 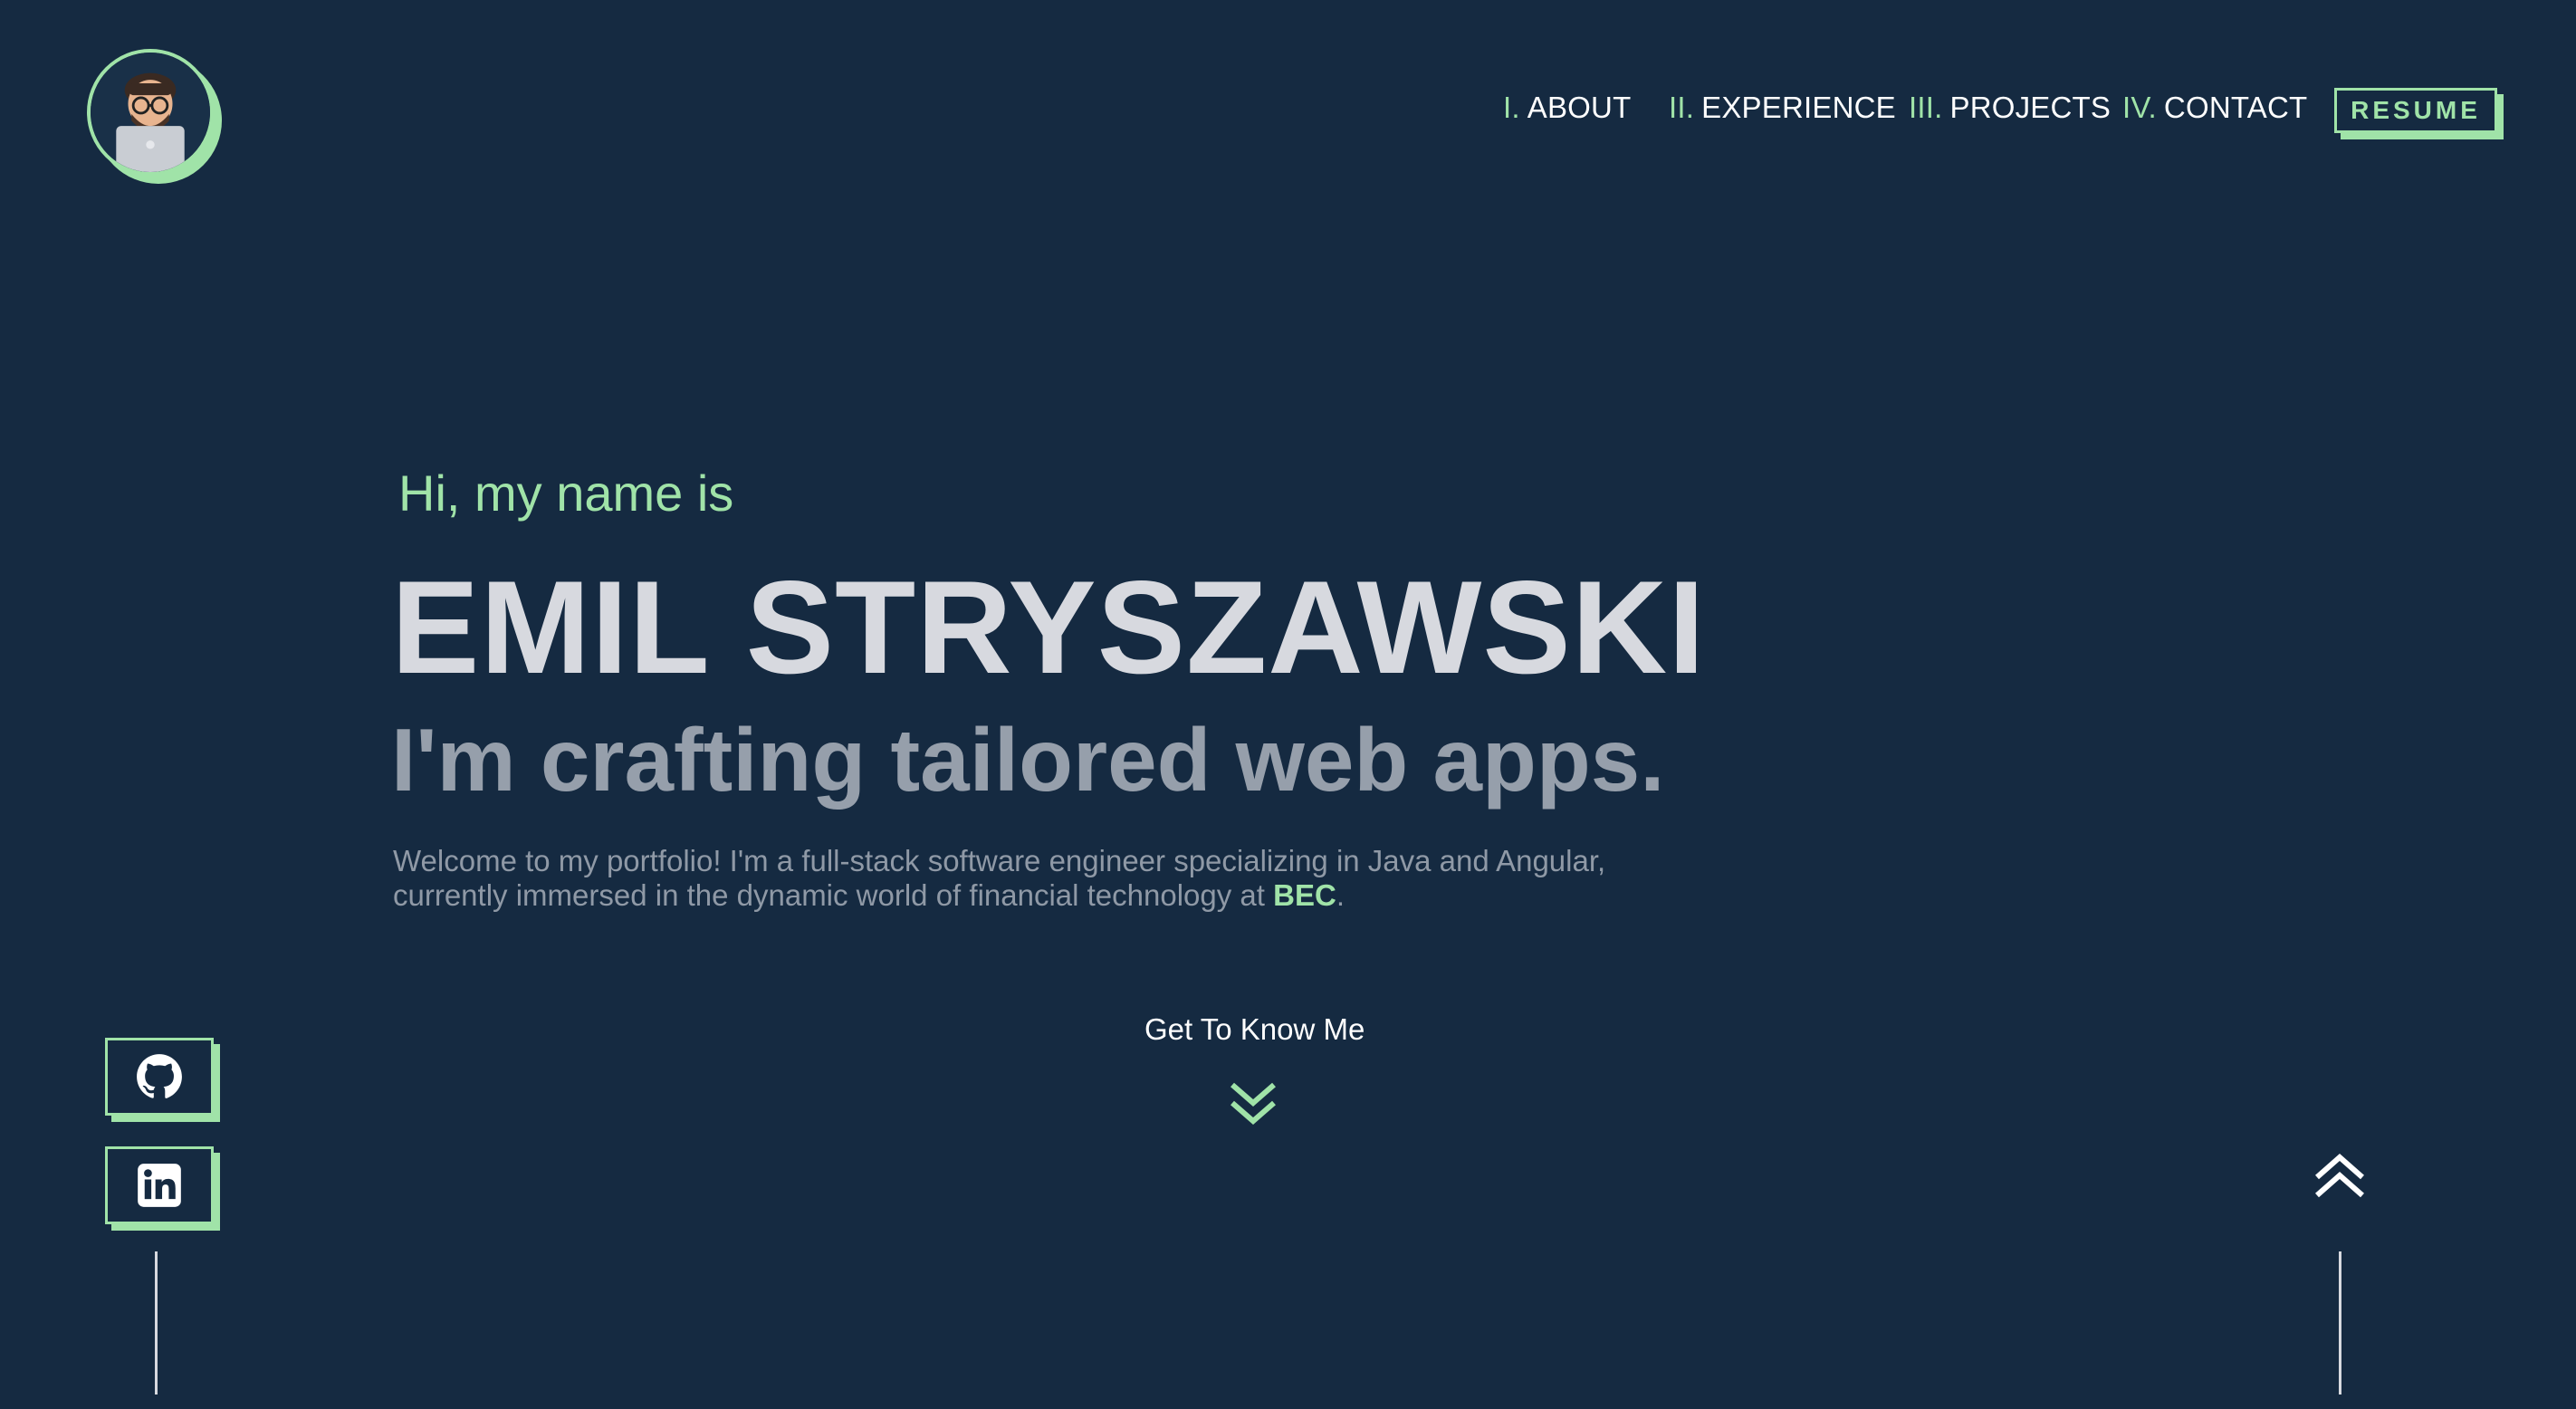 What do you see at coordinates (1048, 627) in the screenshot?
I see `hero-name: EMIL STRYSZAWSKI` at bounding box center [1048, 627].